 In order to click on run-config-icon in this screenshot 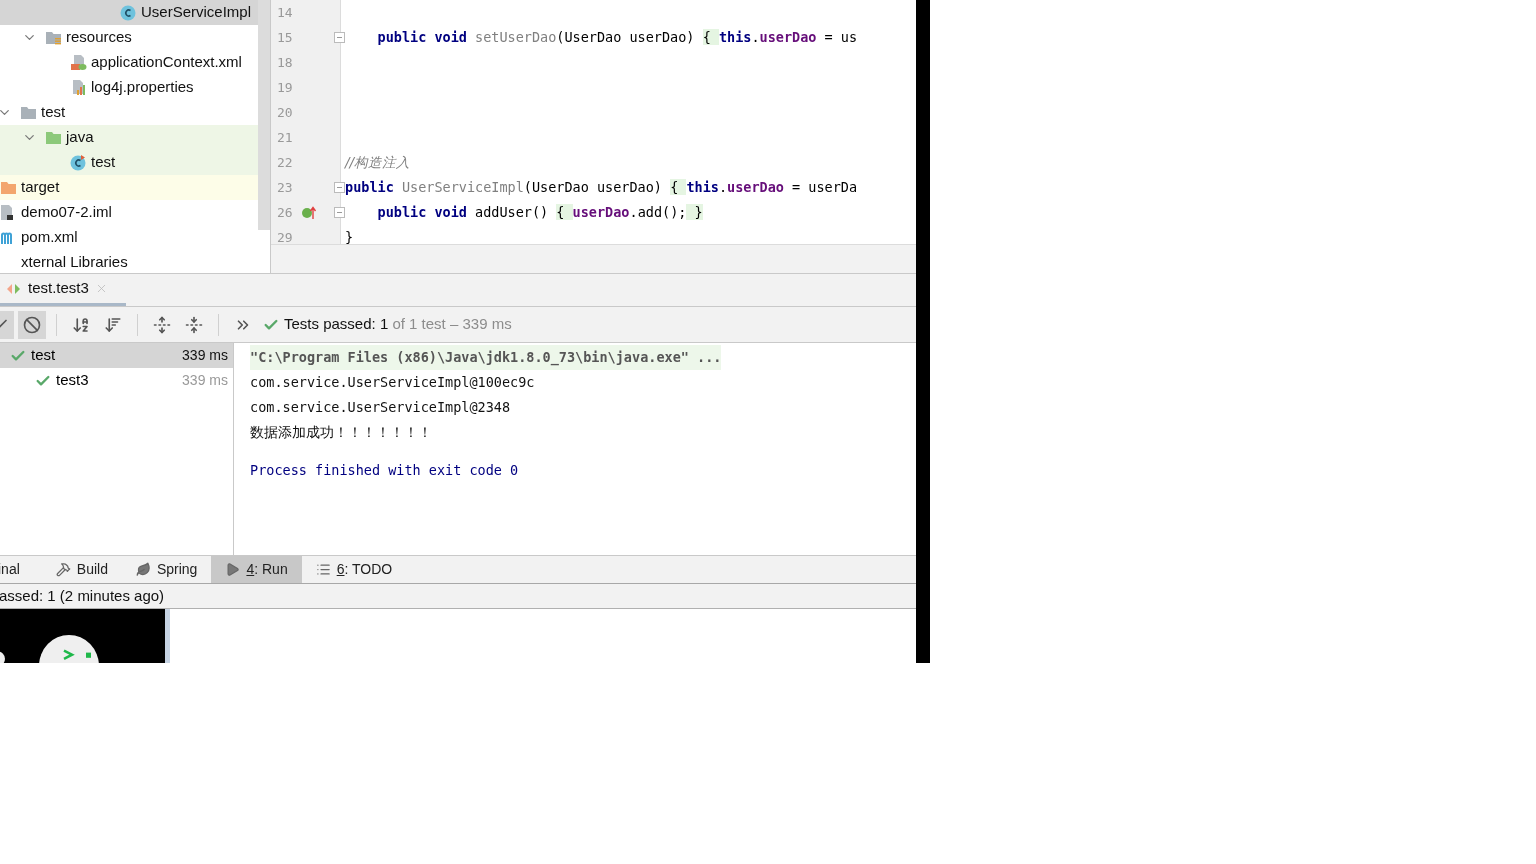, I will do `click(14, 288)`.